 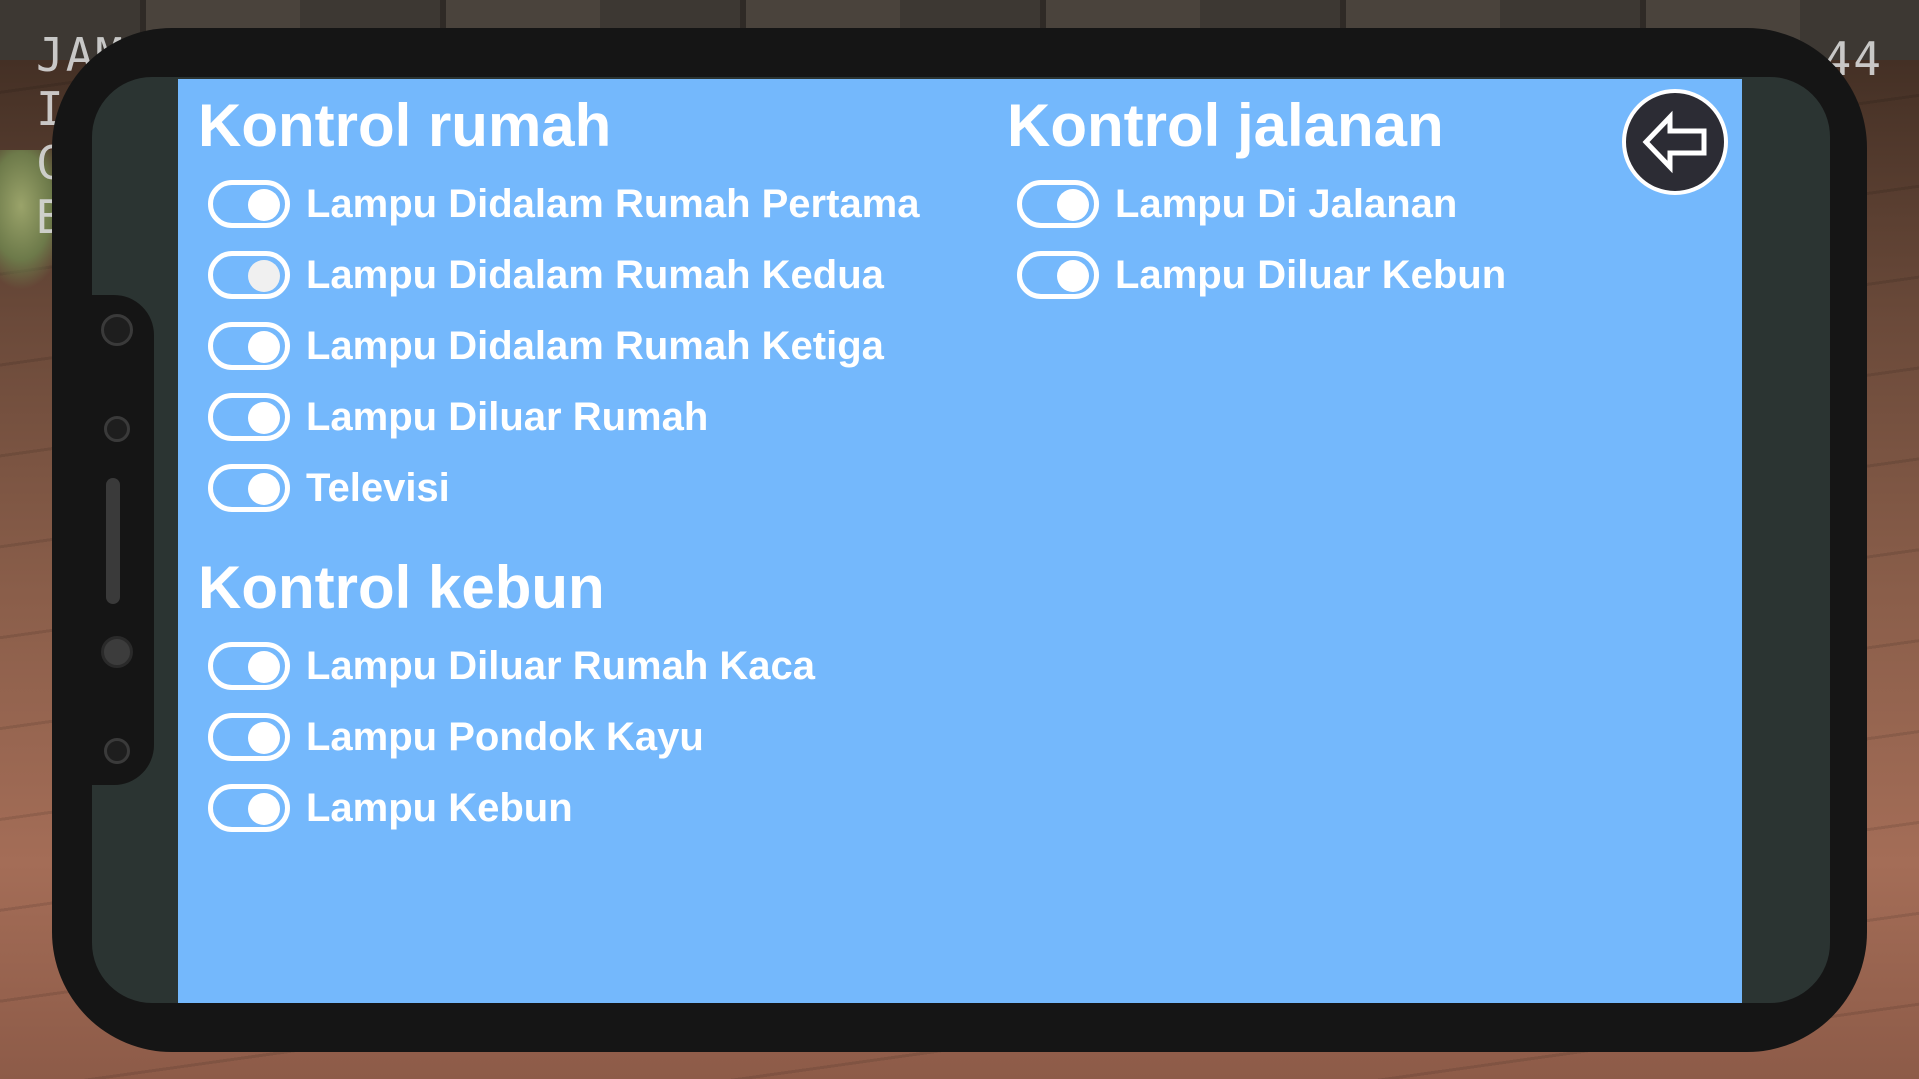 I want to click on control-label: Lampu Didalam Rumah Ketiga, so click(x=595, y=346).